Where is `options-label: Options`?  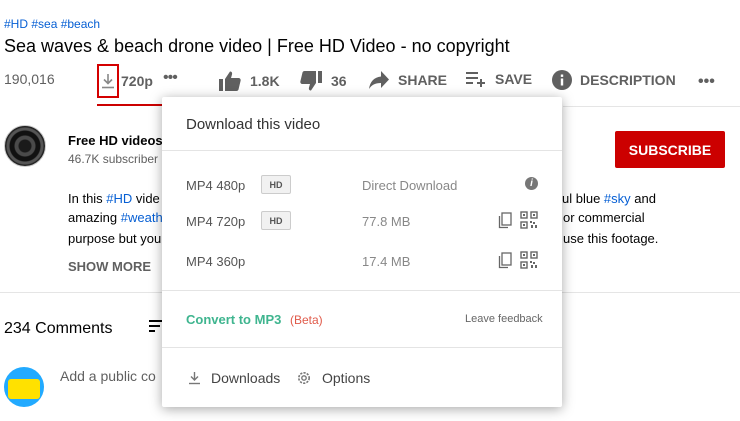
options-label: Options is located at coordinates (346, 378).